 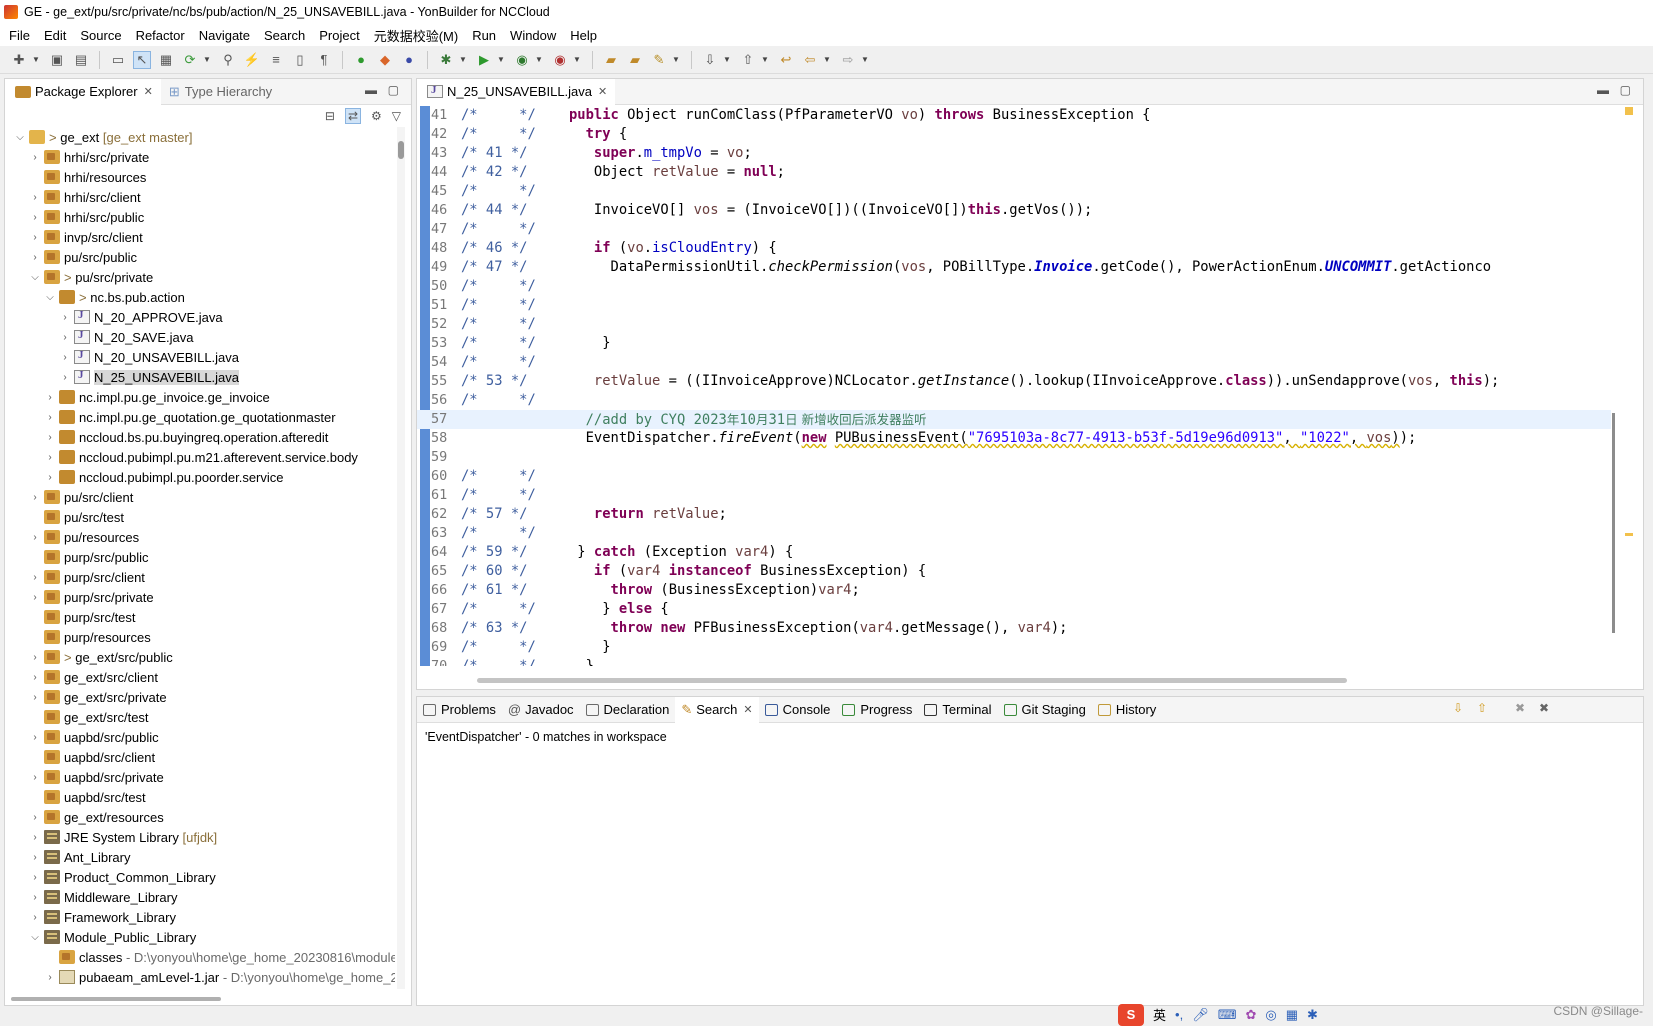 I want to click on next-annotation-icon: ⇩, so click(x=710, y=60).